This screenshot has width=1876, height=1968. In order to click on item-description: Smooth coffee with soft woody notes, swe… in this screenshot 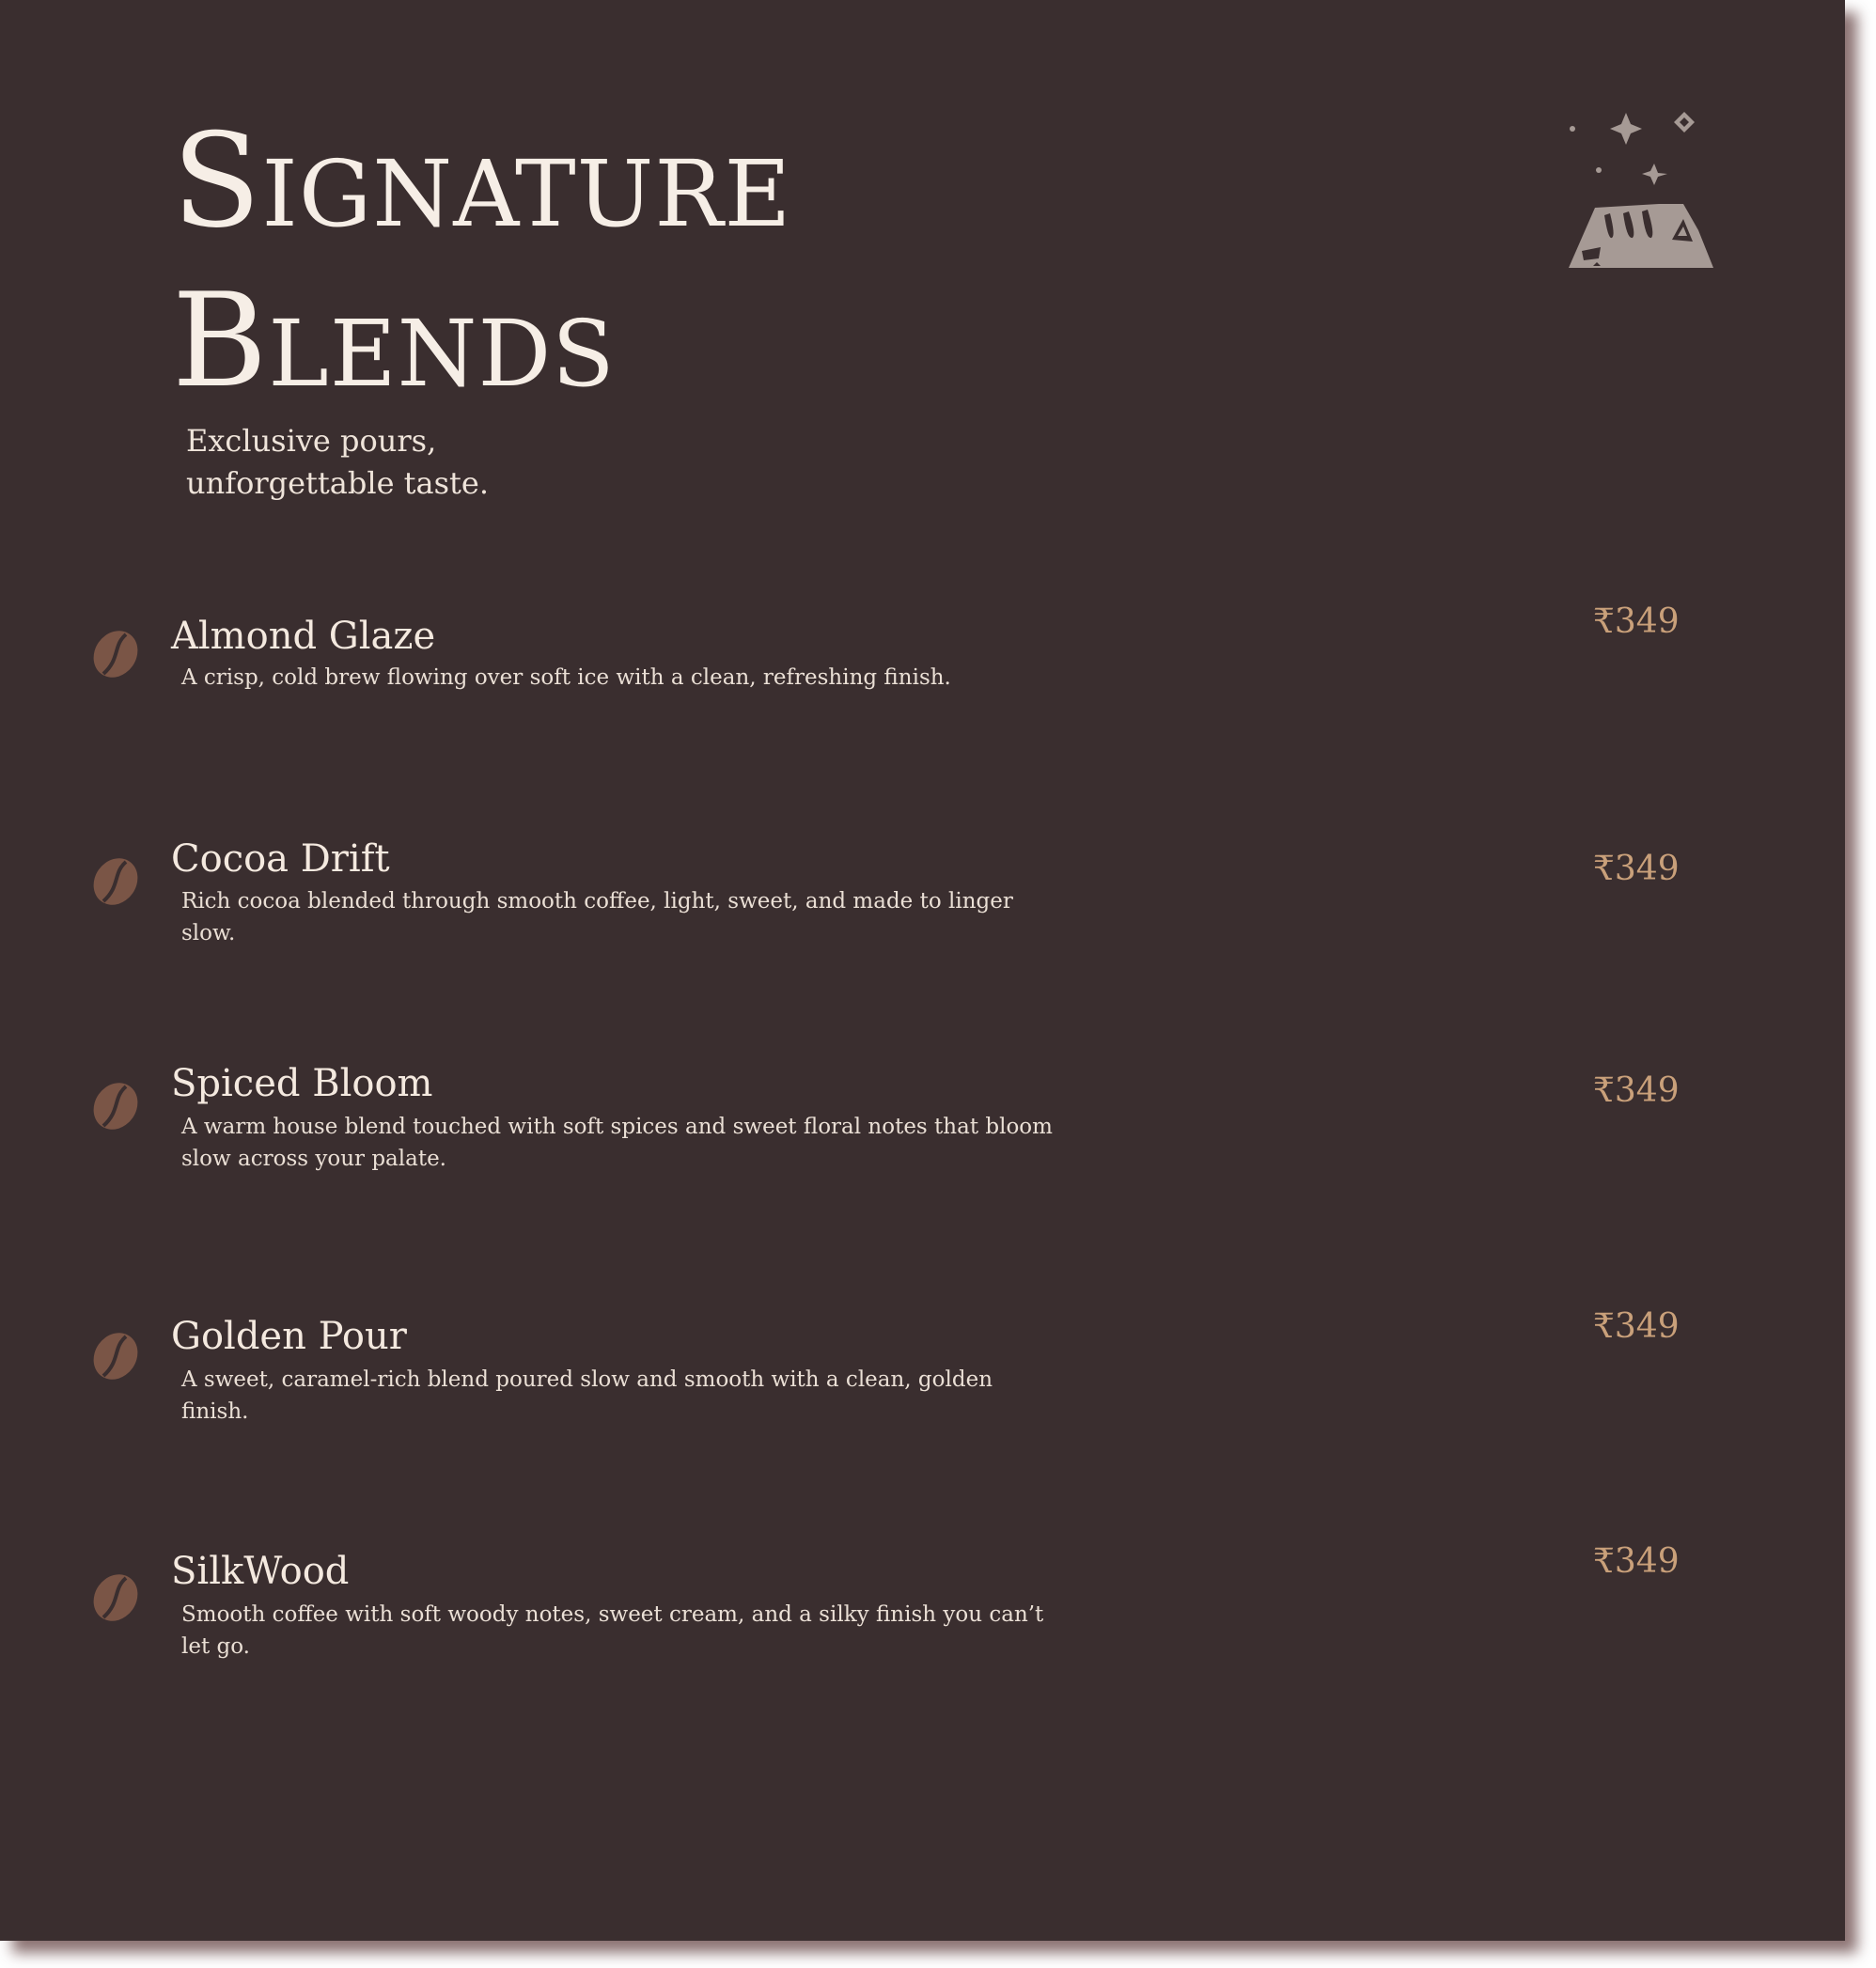, I will do `click(613, 1630)`.